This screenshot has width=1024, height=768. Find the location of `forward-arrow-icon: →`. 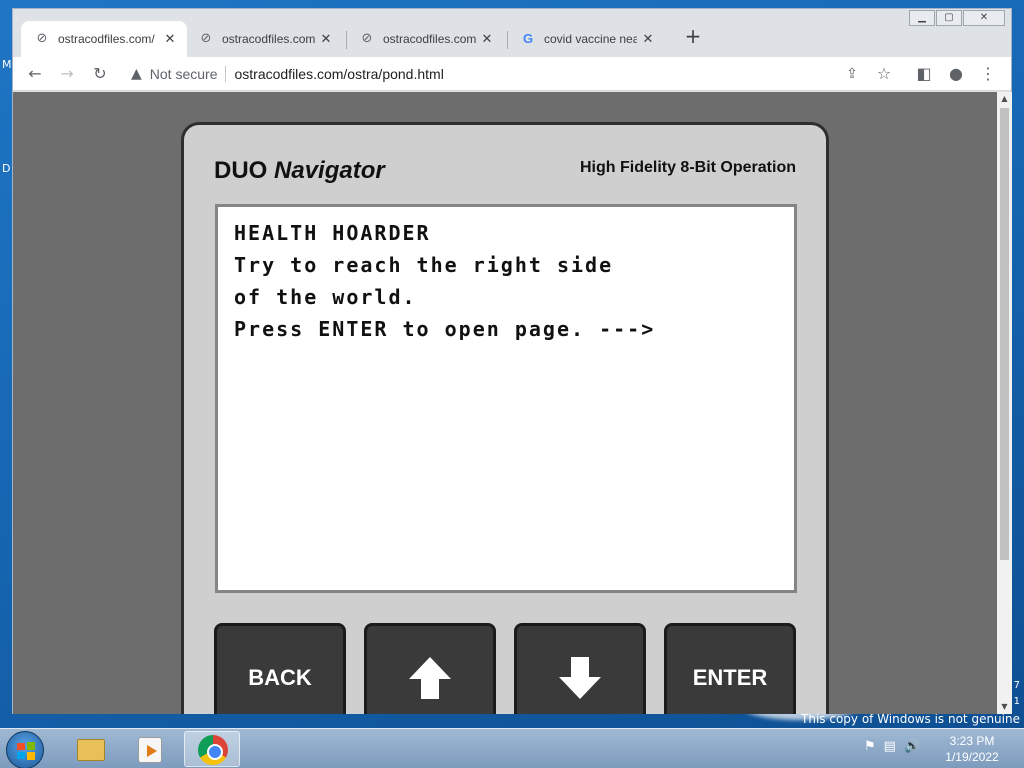

forward-arrow-icon: → is located at coordinates (67, 74).